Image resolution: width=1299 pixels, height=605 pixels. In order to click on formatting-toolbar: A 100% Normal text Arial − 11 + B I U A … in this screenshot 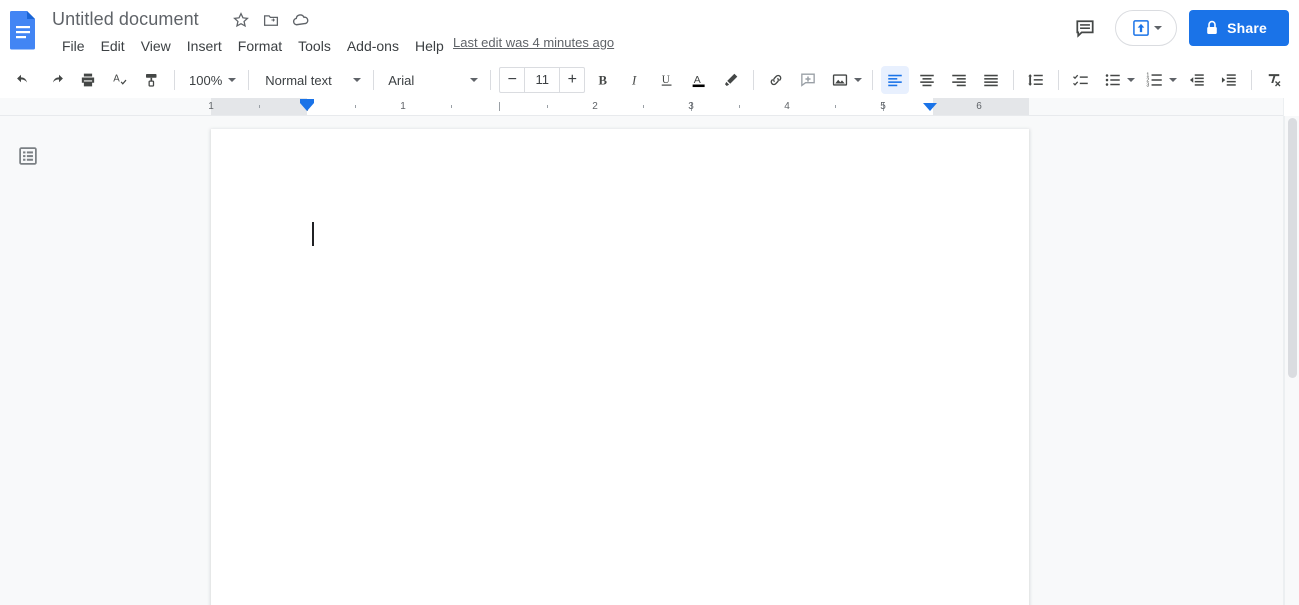, I will do `click(649, 80)`.